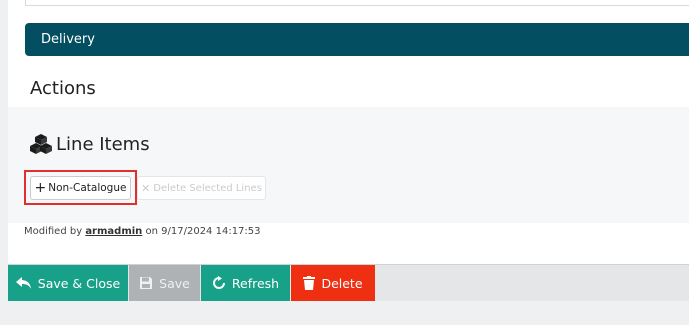 Image resolution: width=689 pixels, height=325 pixels. I want to click on reply-icon, so click(23, 283).